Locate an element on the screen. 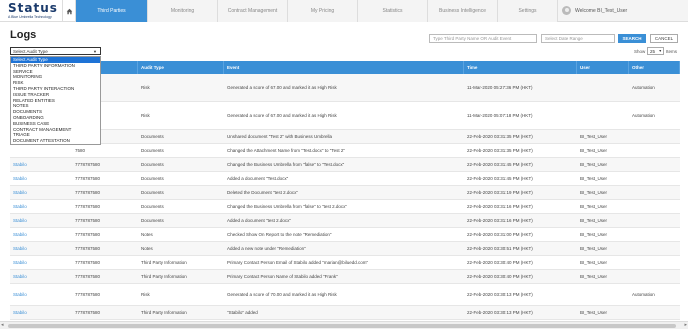 The width and height of the screenshot is (688, 329). col-header-user: User is located at coordinates (603, 67).